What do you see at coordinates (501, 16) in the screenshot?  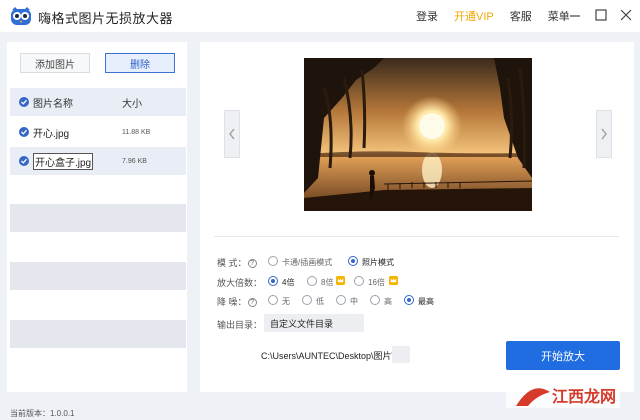 I see `top-nav: 登录 开通VIP 客服 菜单` at bounding box center [501, 16].